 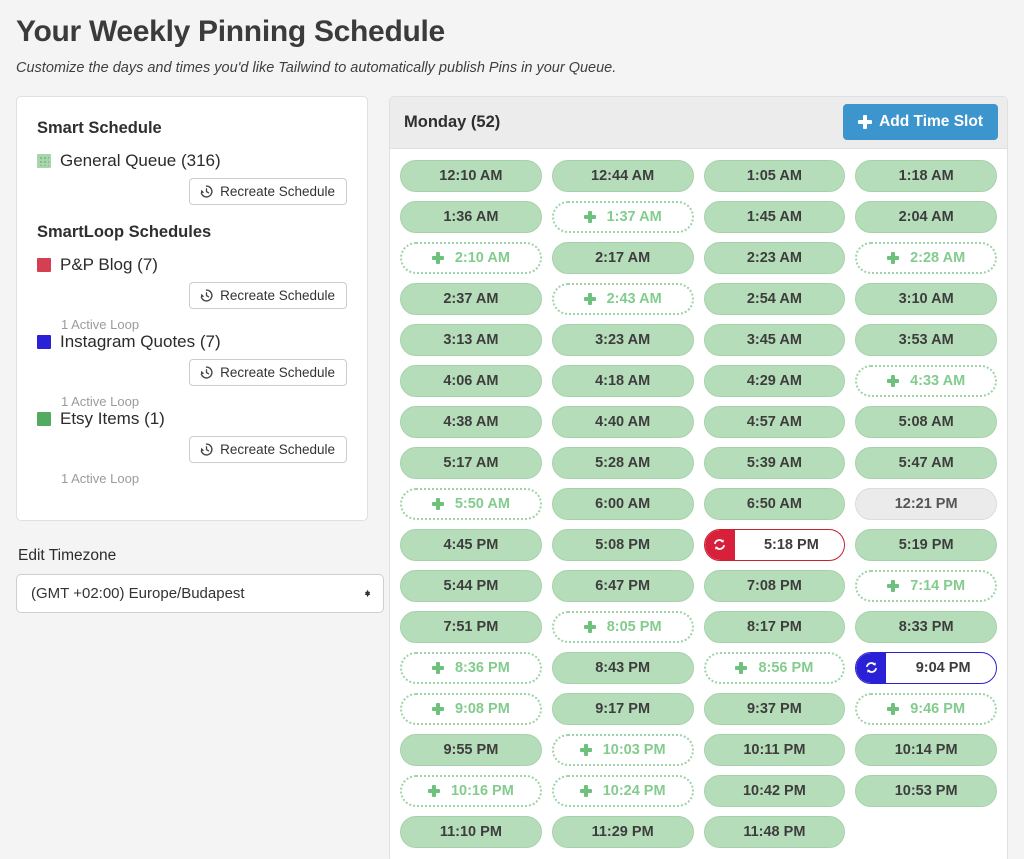 What do you see at coordinates (622, 667) in the screenshot?
I see `time-slot-filled: 8:43 PM` at bounding box center [622, 667].